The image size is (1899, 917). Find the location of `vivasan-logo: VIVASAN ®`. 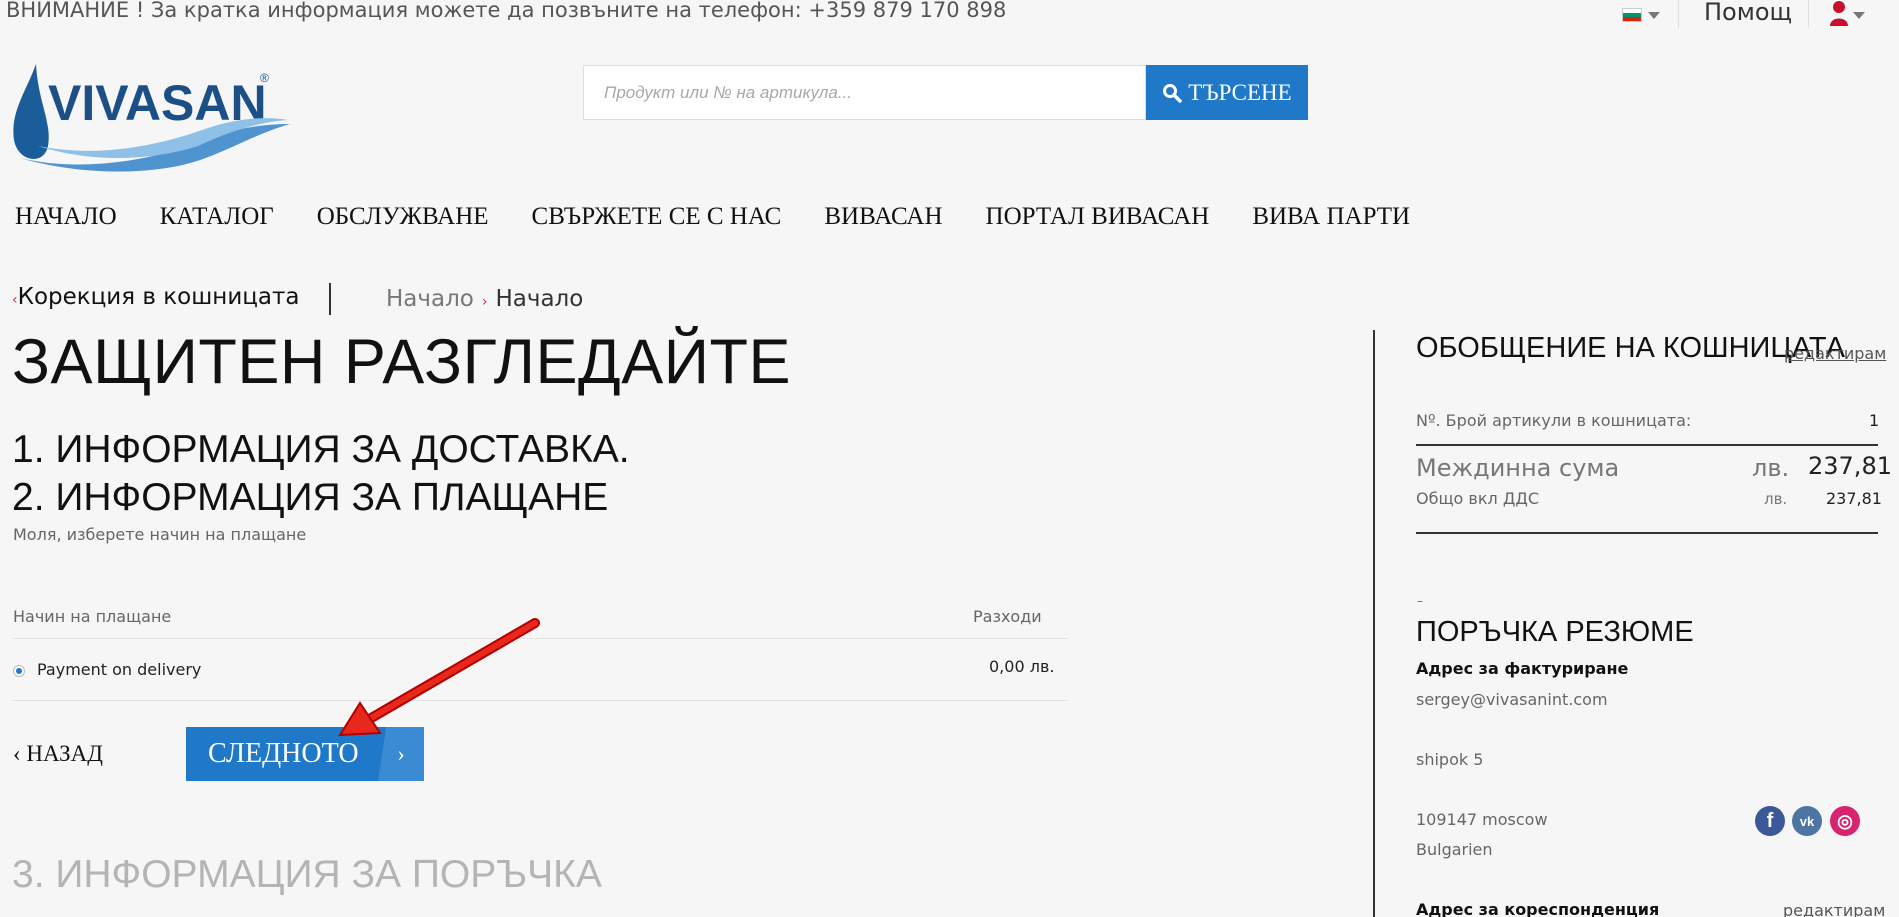

vivasan-logo: VIVASAN ® is located at coordinates (153, 117).